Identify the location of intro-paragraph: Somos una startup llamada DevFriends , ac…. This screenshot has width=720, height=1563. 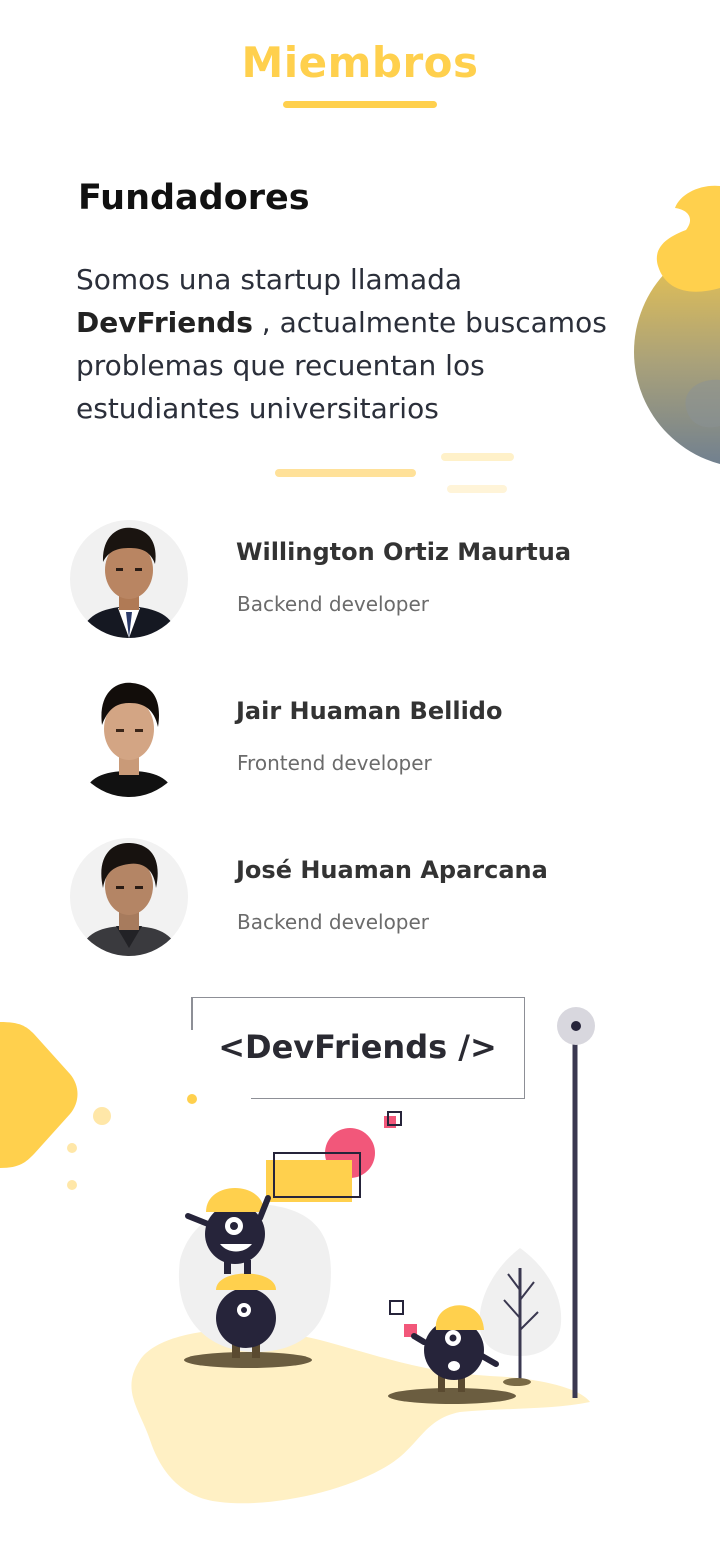
(341, 344).